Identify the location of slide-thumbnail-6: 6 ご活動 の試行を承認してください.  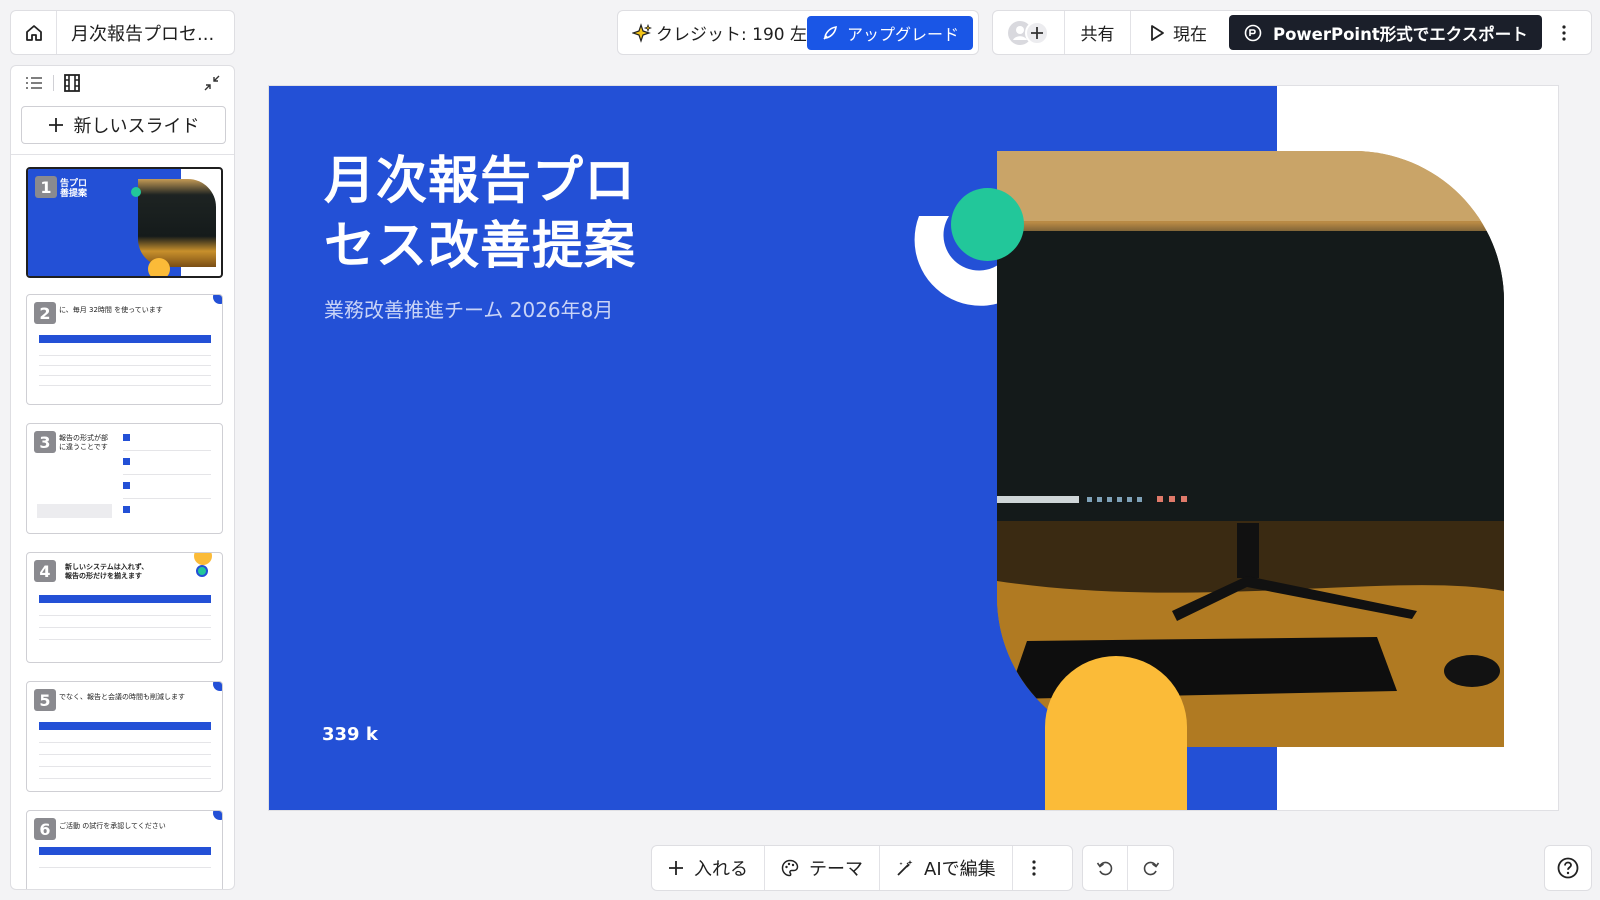
(124, 849).